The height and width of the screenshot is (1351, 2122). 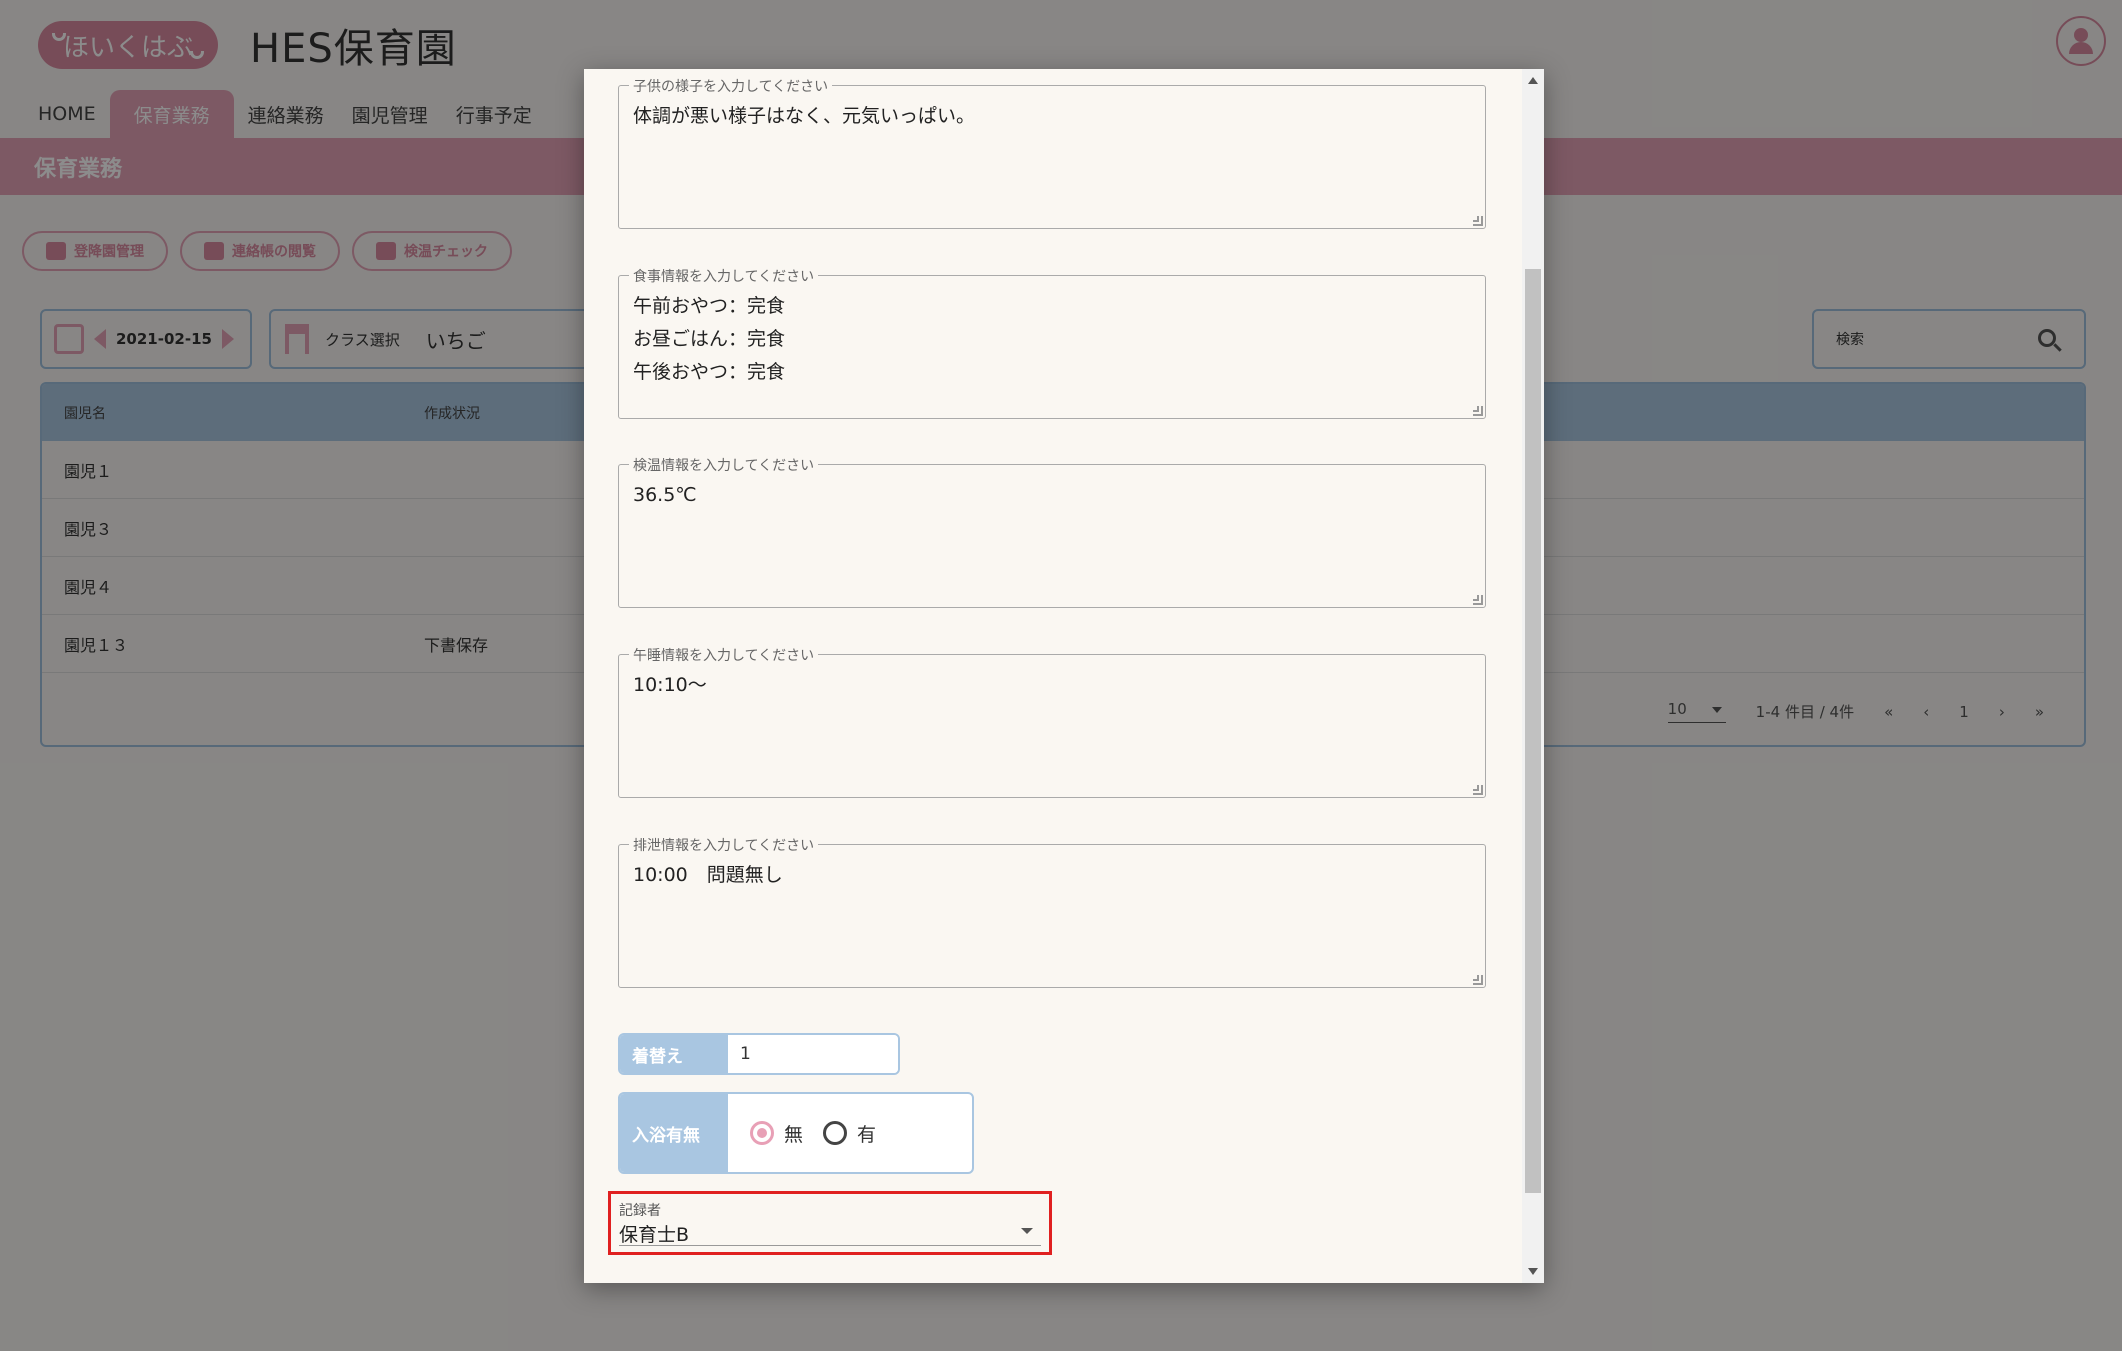 I want to click on bath-label: 入浴有無, so click(x=674, y=1133).